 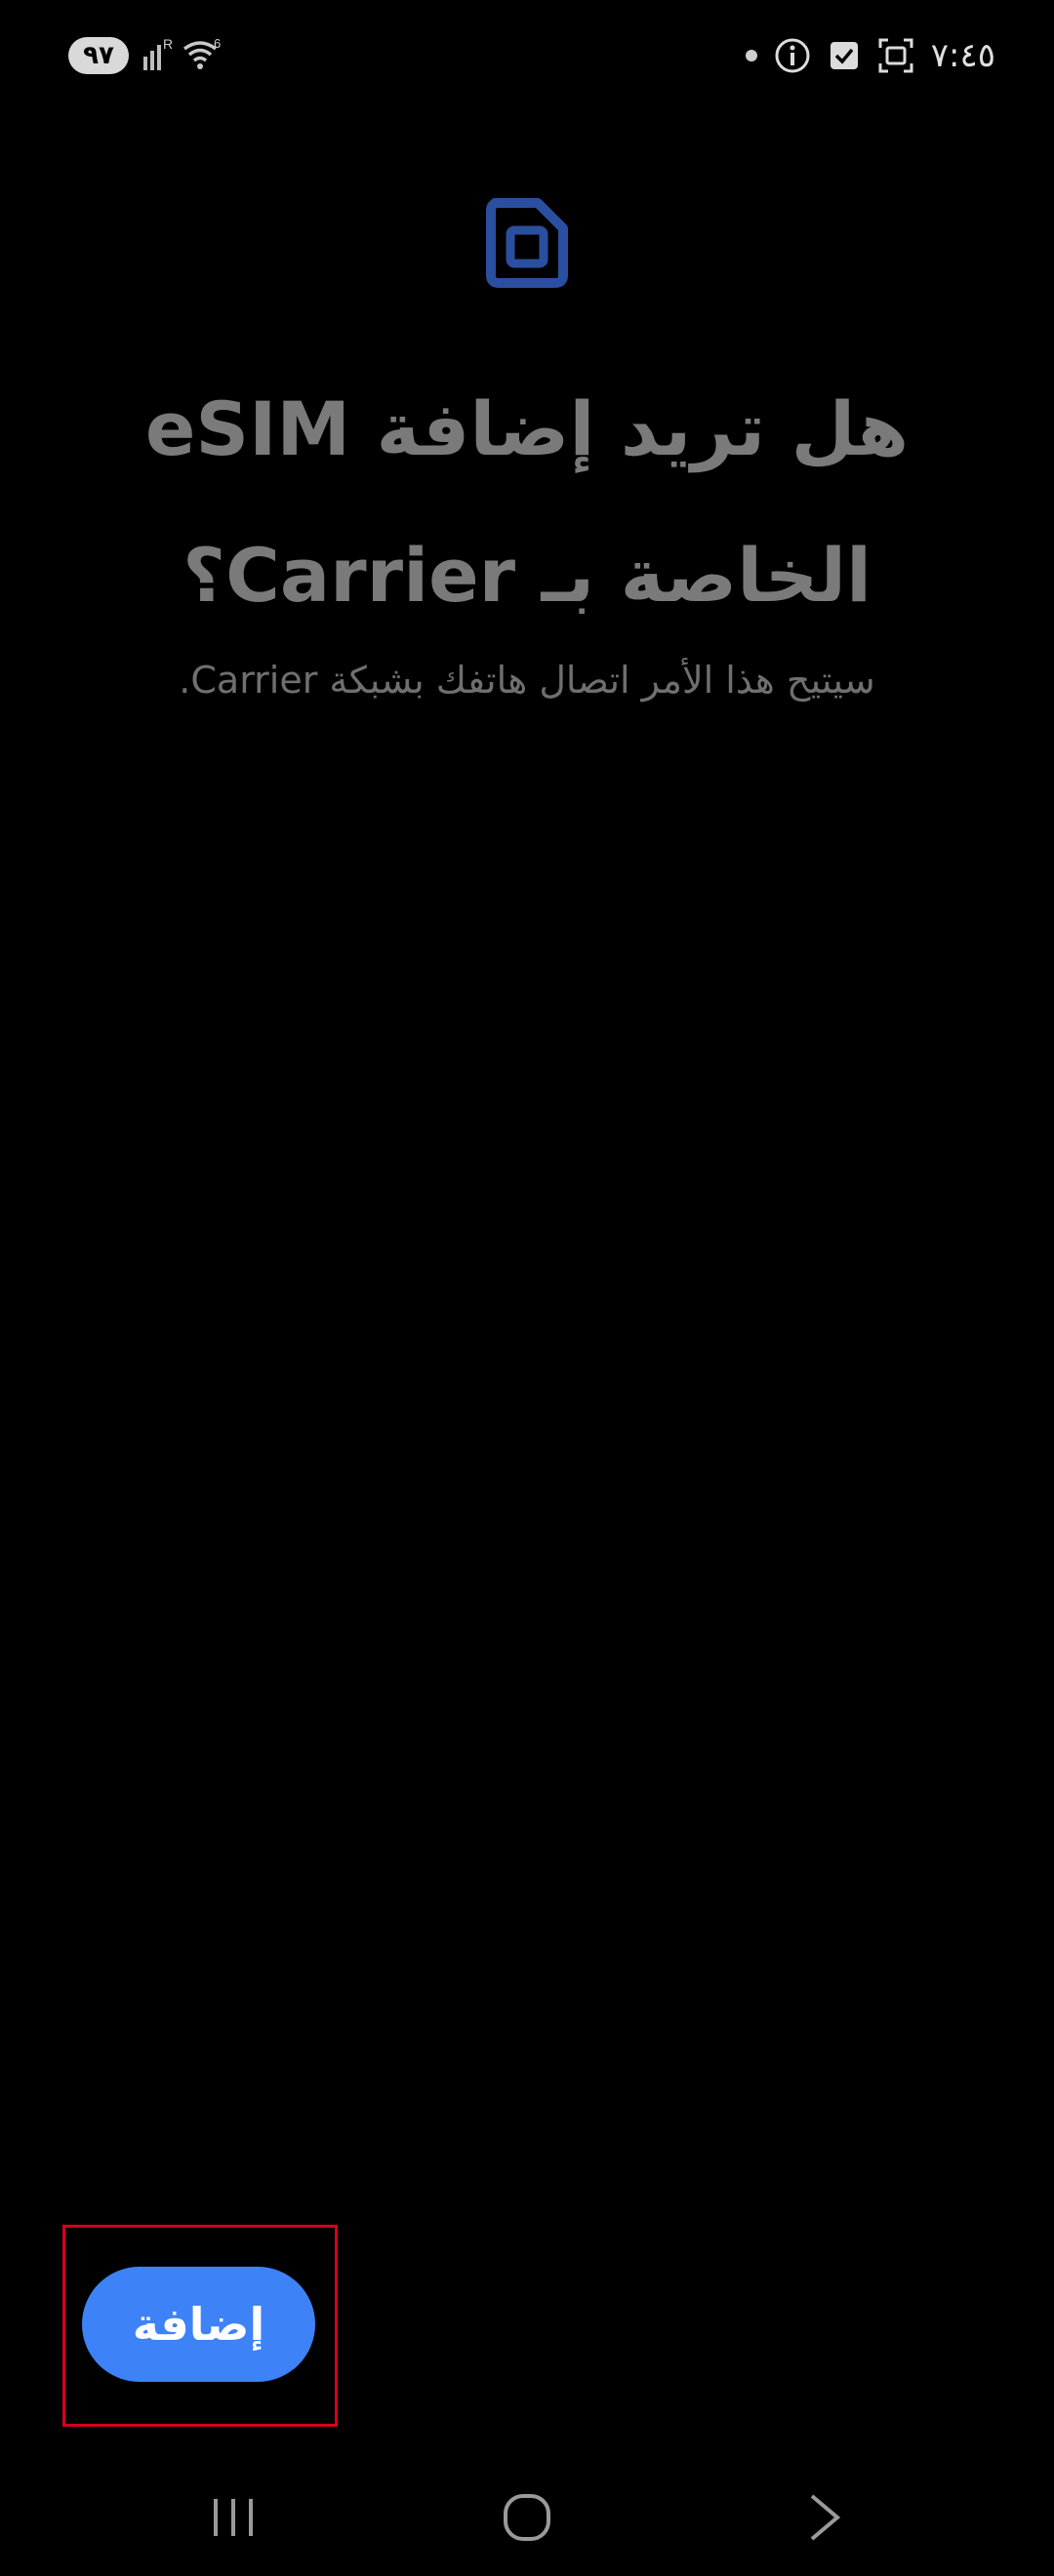 I want to click on wifi-generation-label: 6, so click(x=218, y=43).